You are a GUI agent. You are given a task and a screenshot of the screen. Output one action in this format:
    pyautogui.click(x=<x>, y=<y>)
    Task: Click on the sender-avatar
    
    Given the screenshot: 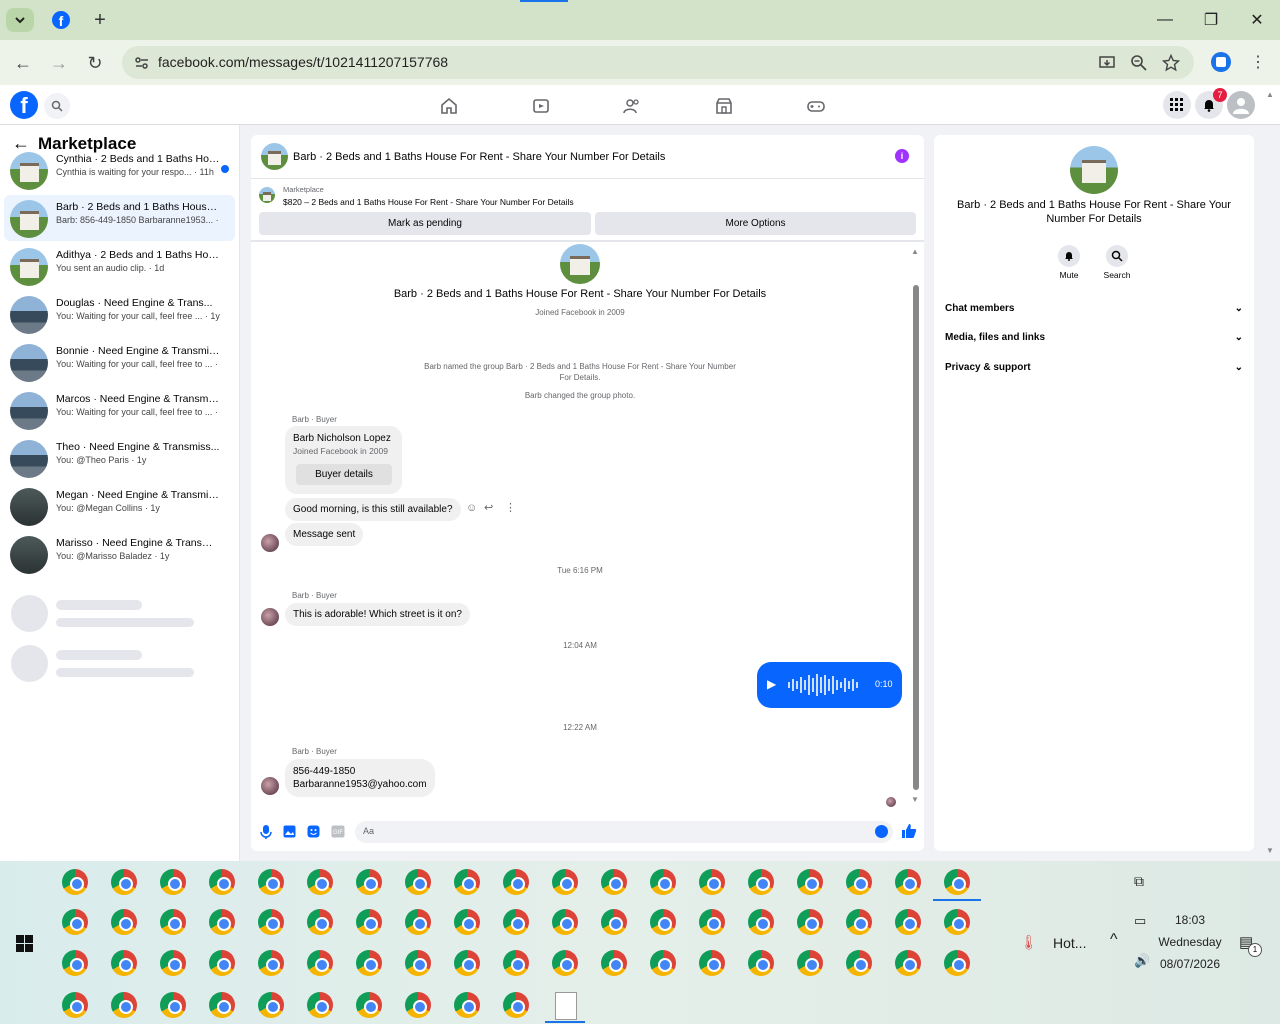 What is the action you would take?
    pyautogui.click(x=270, y=617)
    